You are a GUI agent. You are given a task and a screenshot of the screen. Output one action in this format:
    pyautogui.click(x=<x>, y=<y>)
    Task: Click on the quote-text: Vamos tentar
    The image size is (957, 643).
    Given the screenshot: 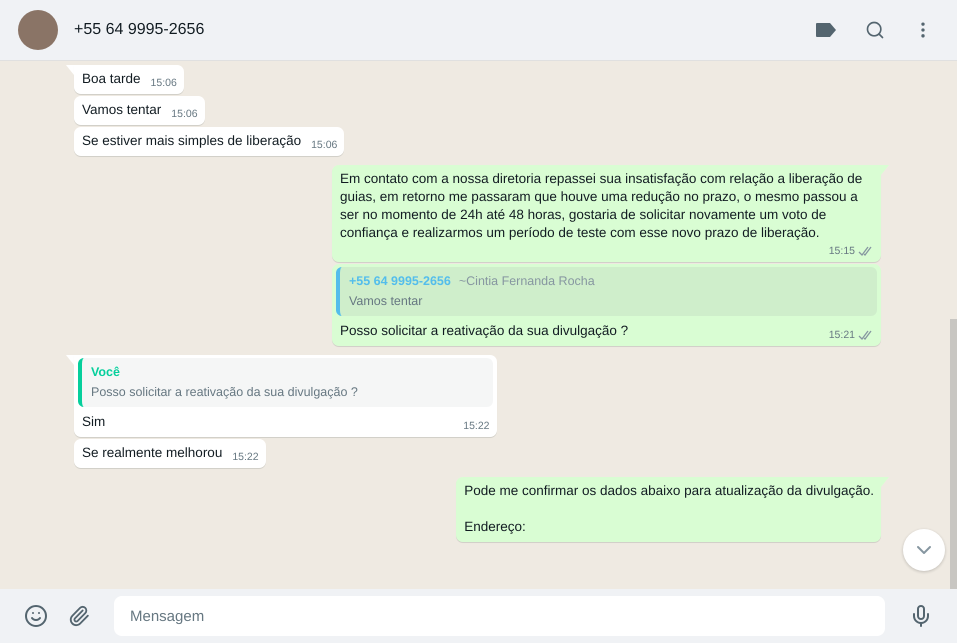 What is the action you would take?
    pyautogui.click(x=386, y=301)
    